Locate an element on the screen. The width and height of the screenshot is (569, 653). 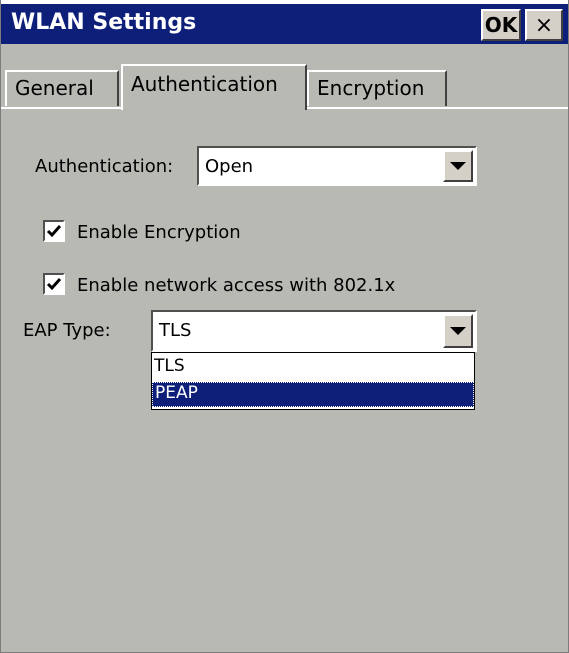
eap-type-value: TLS is located at coordinates (175, 330).